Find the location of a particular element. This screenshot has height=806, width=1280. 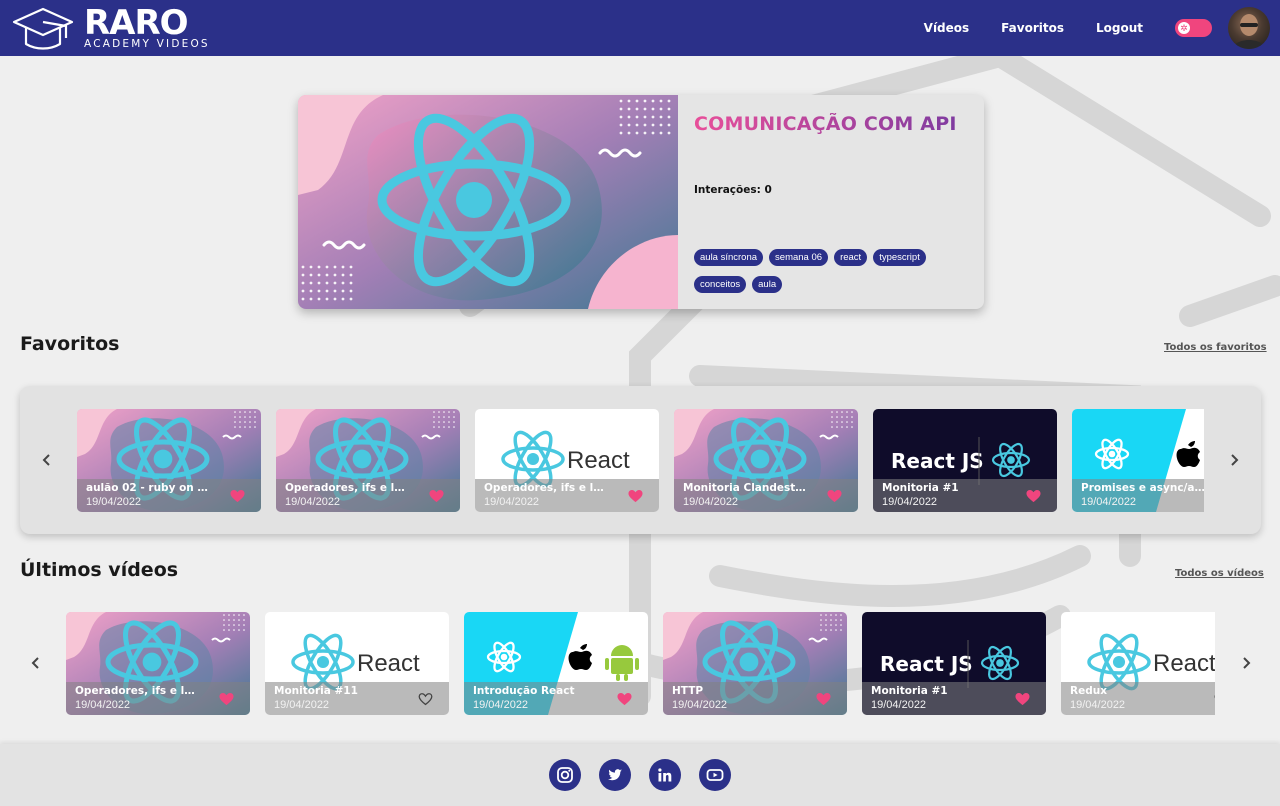

tag-chip: aula is located at coordinates (767, 284).